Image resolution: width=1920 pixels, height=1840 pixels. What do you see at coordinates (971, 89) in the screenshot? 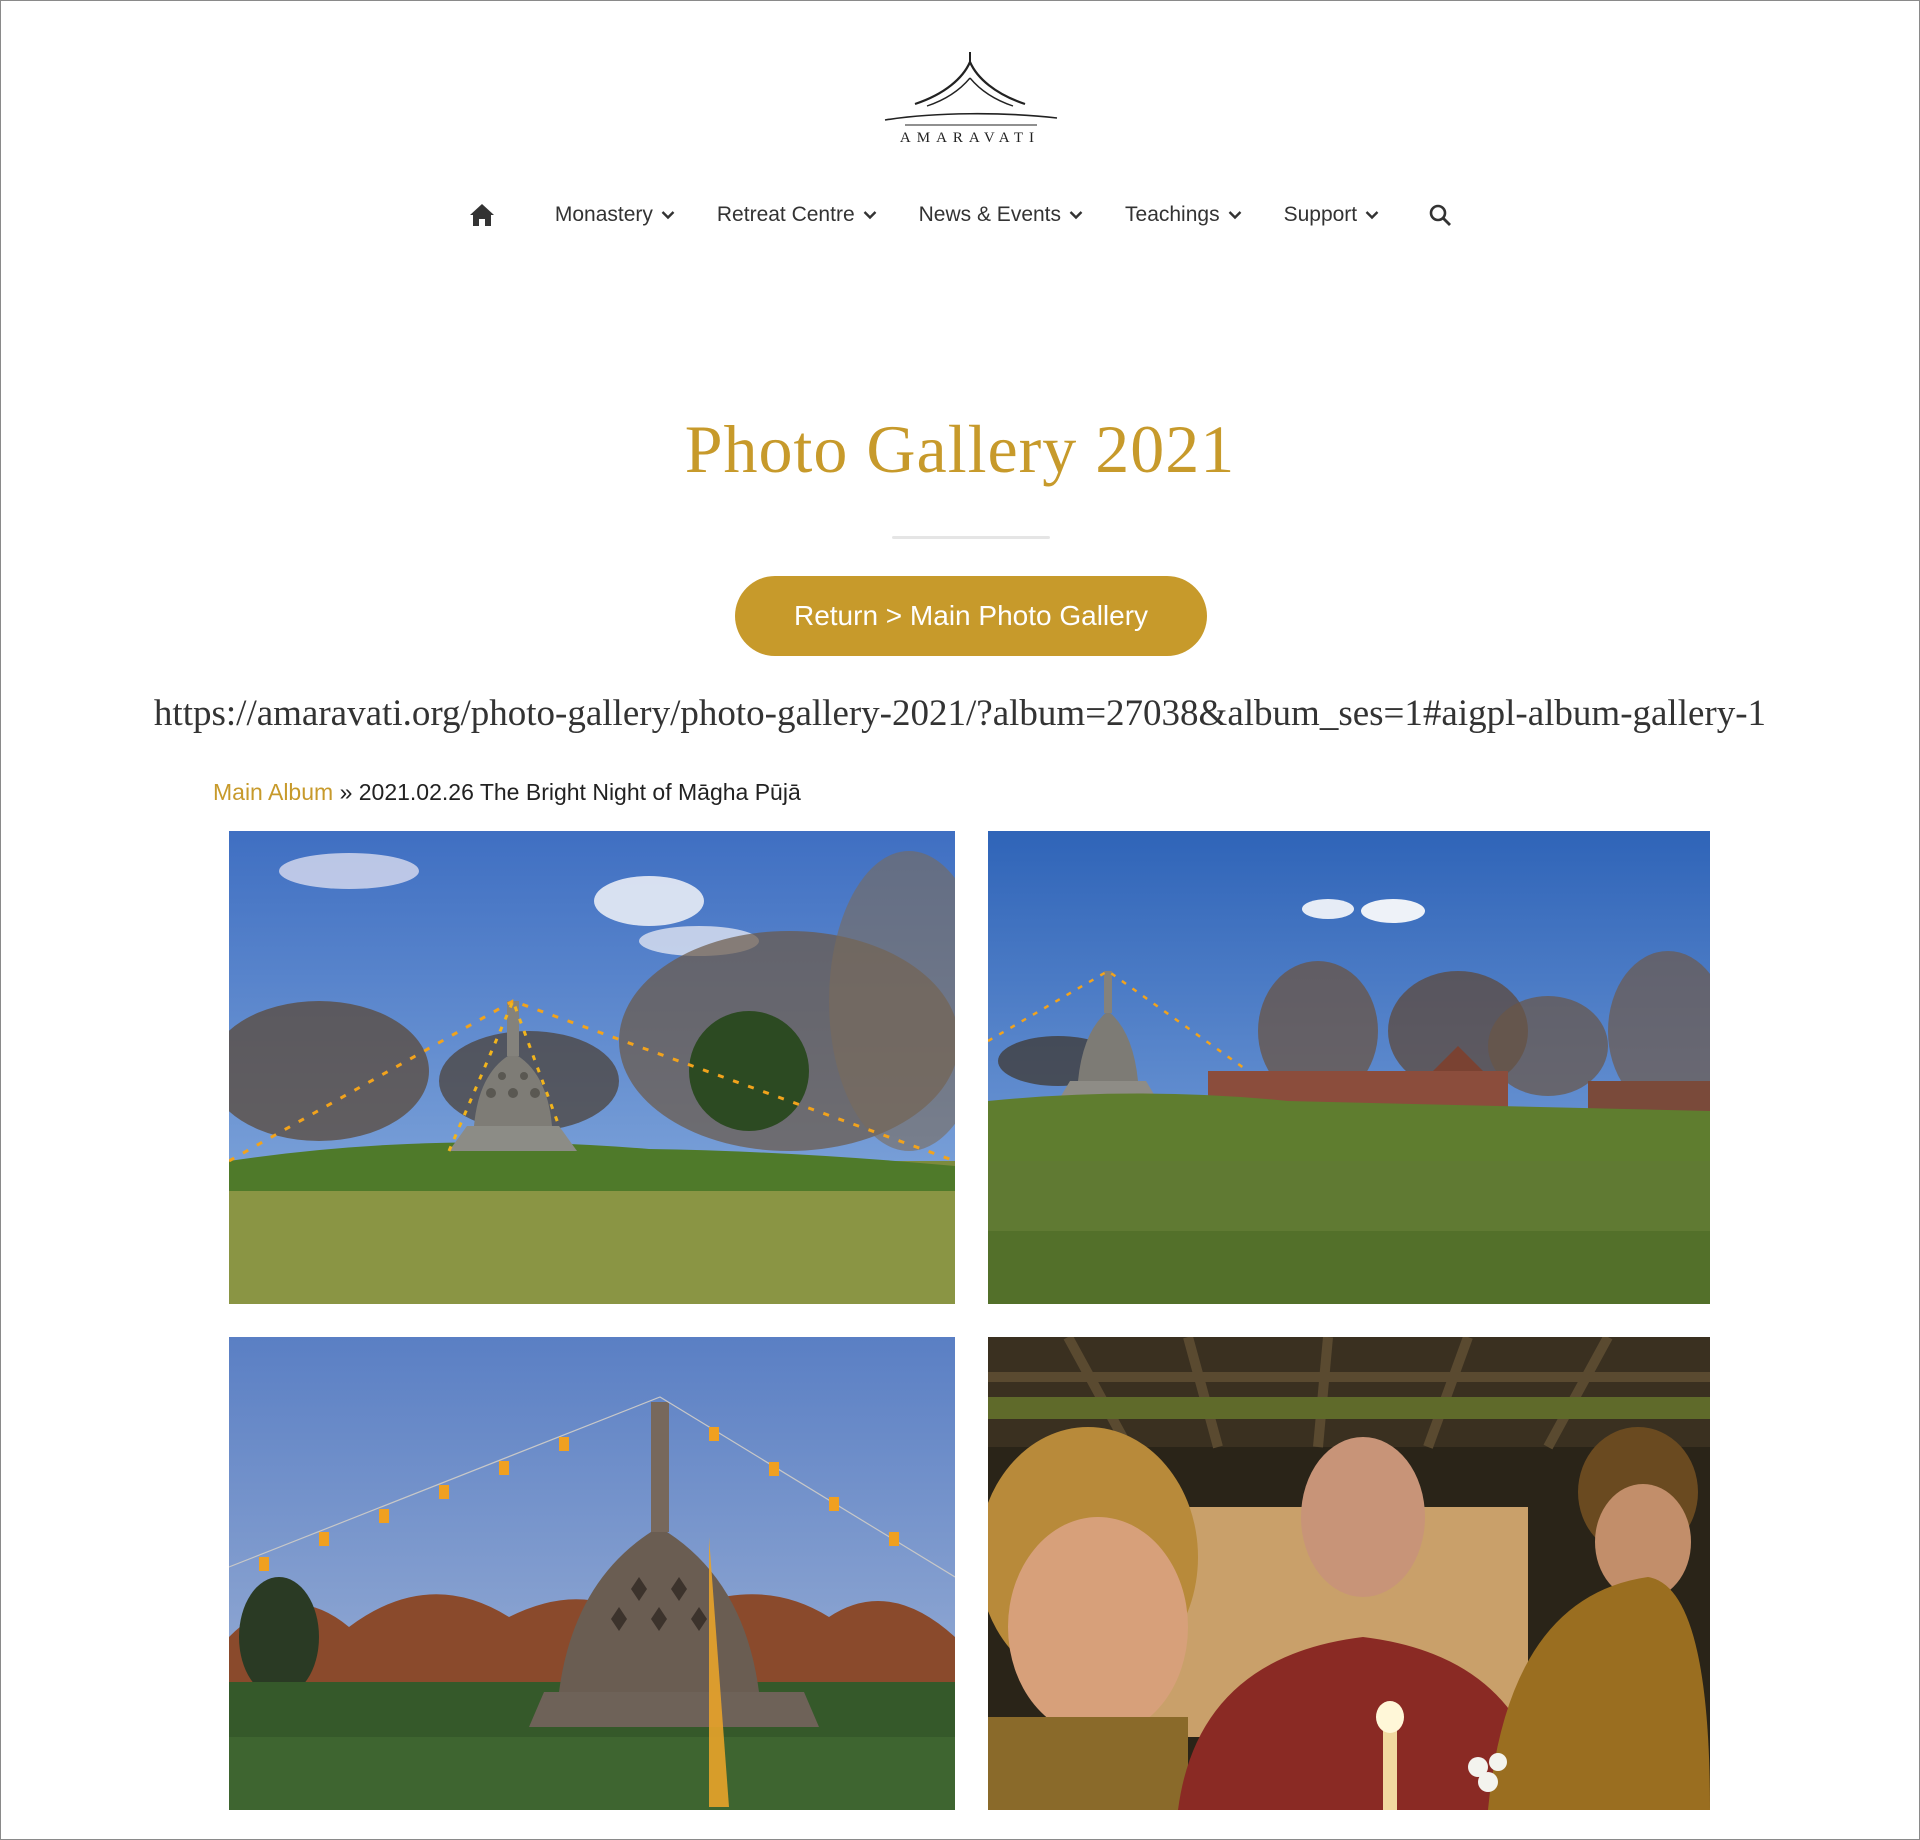
I see `logo-roof-icon` at bounding box center [971, 89].